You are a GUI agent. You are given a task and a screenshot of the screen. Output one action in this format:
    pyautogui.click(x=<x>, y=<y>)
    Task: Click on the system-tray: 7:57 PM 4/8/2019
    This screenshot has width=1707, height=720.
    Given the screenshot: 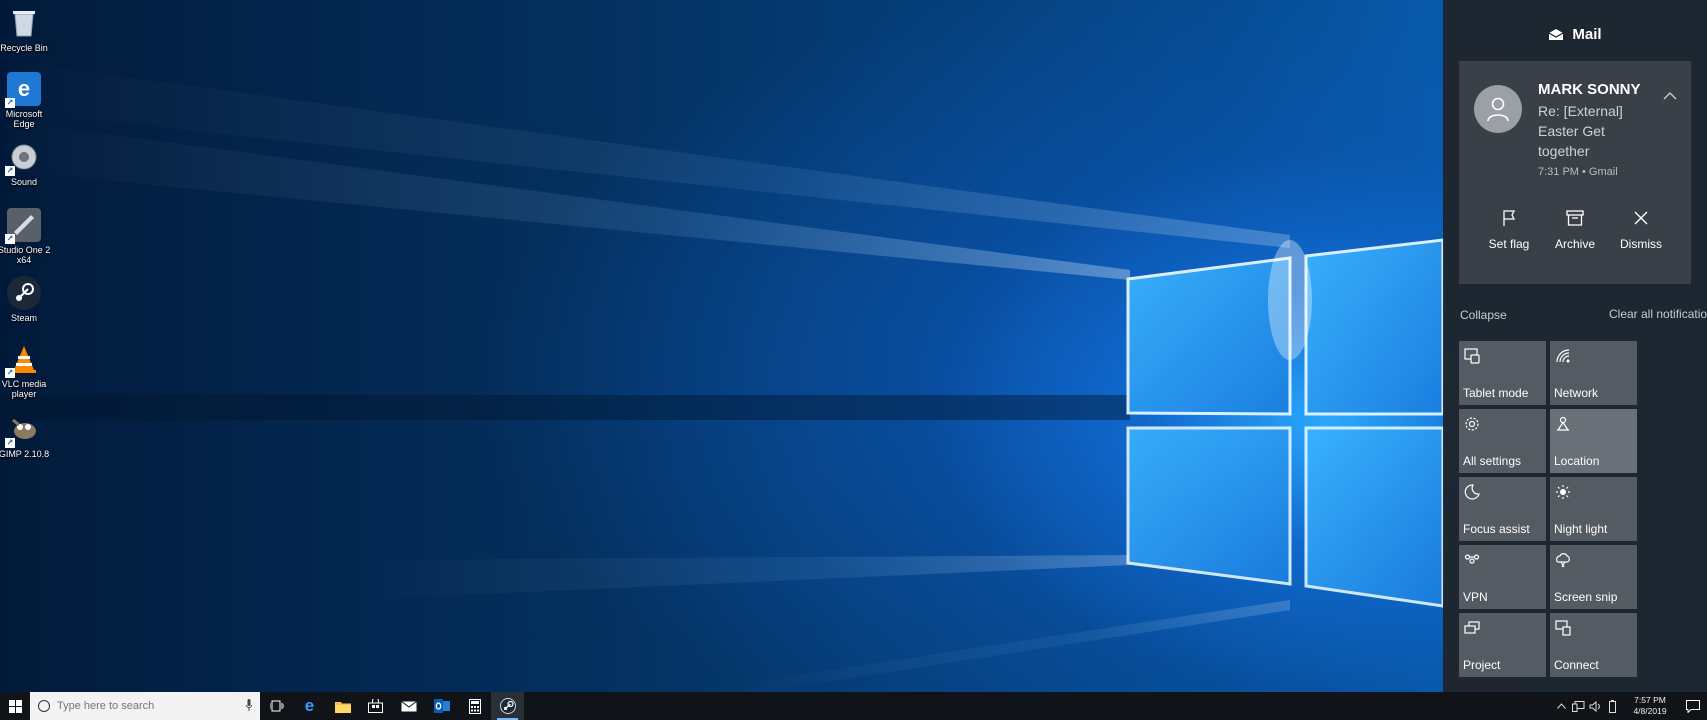 What is the action you would take?
    pyautogui.click(x=1630, y=706)
    